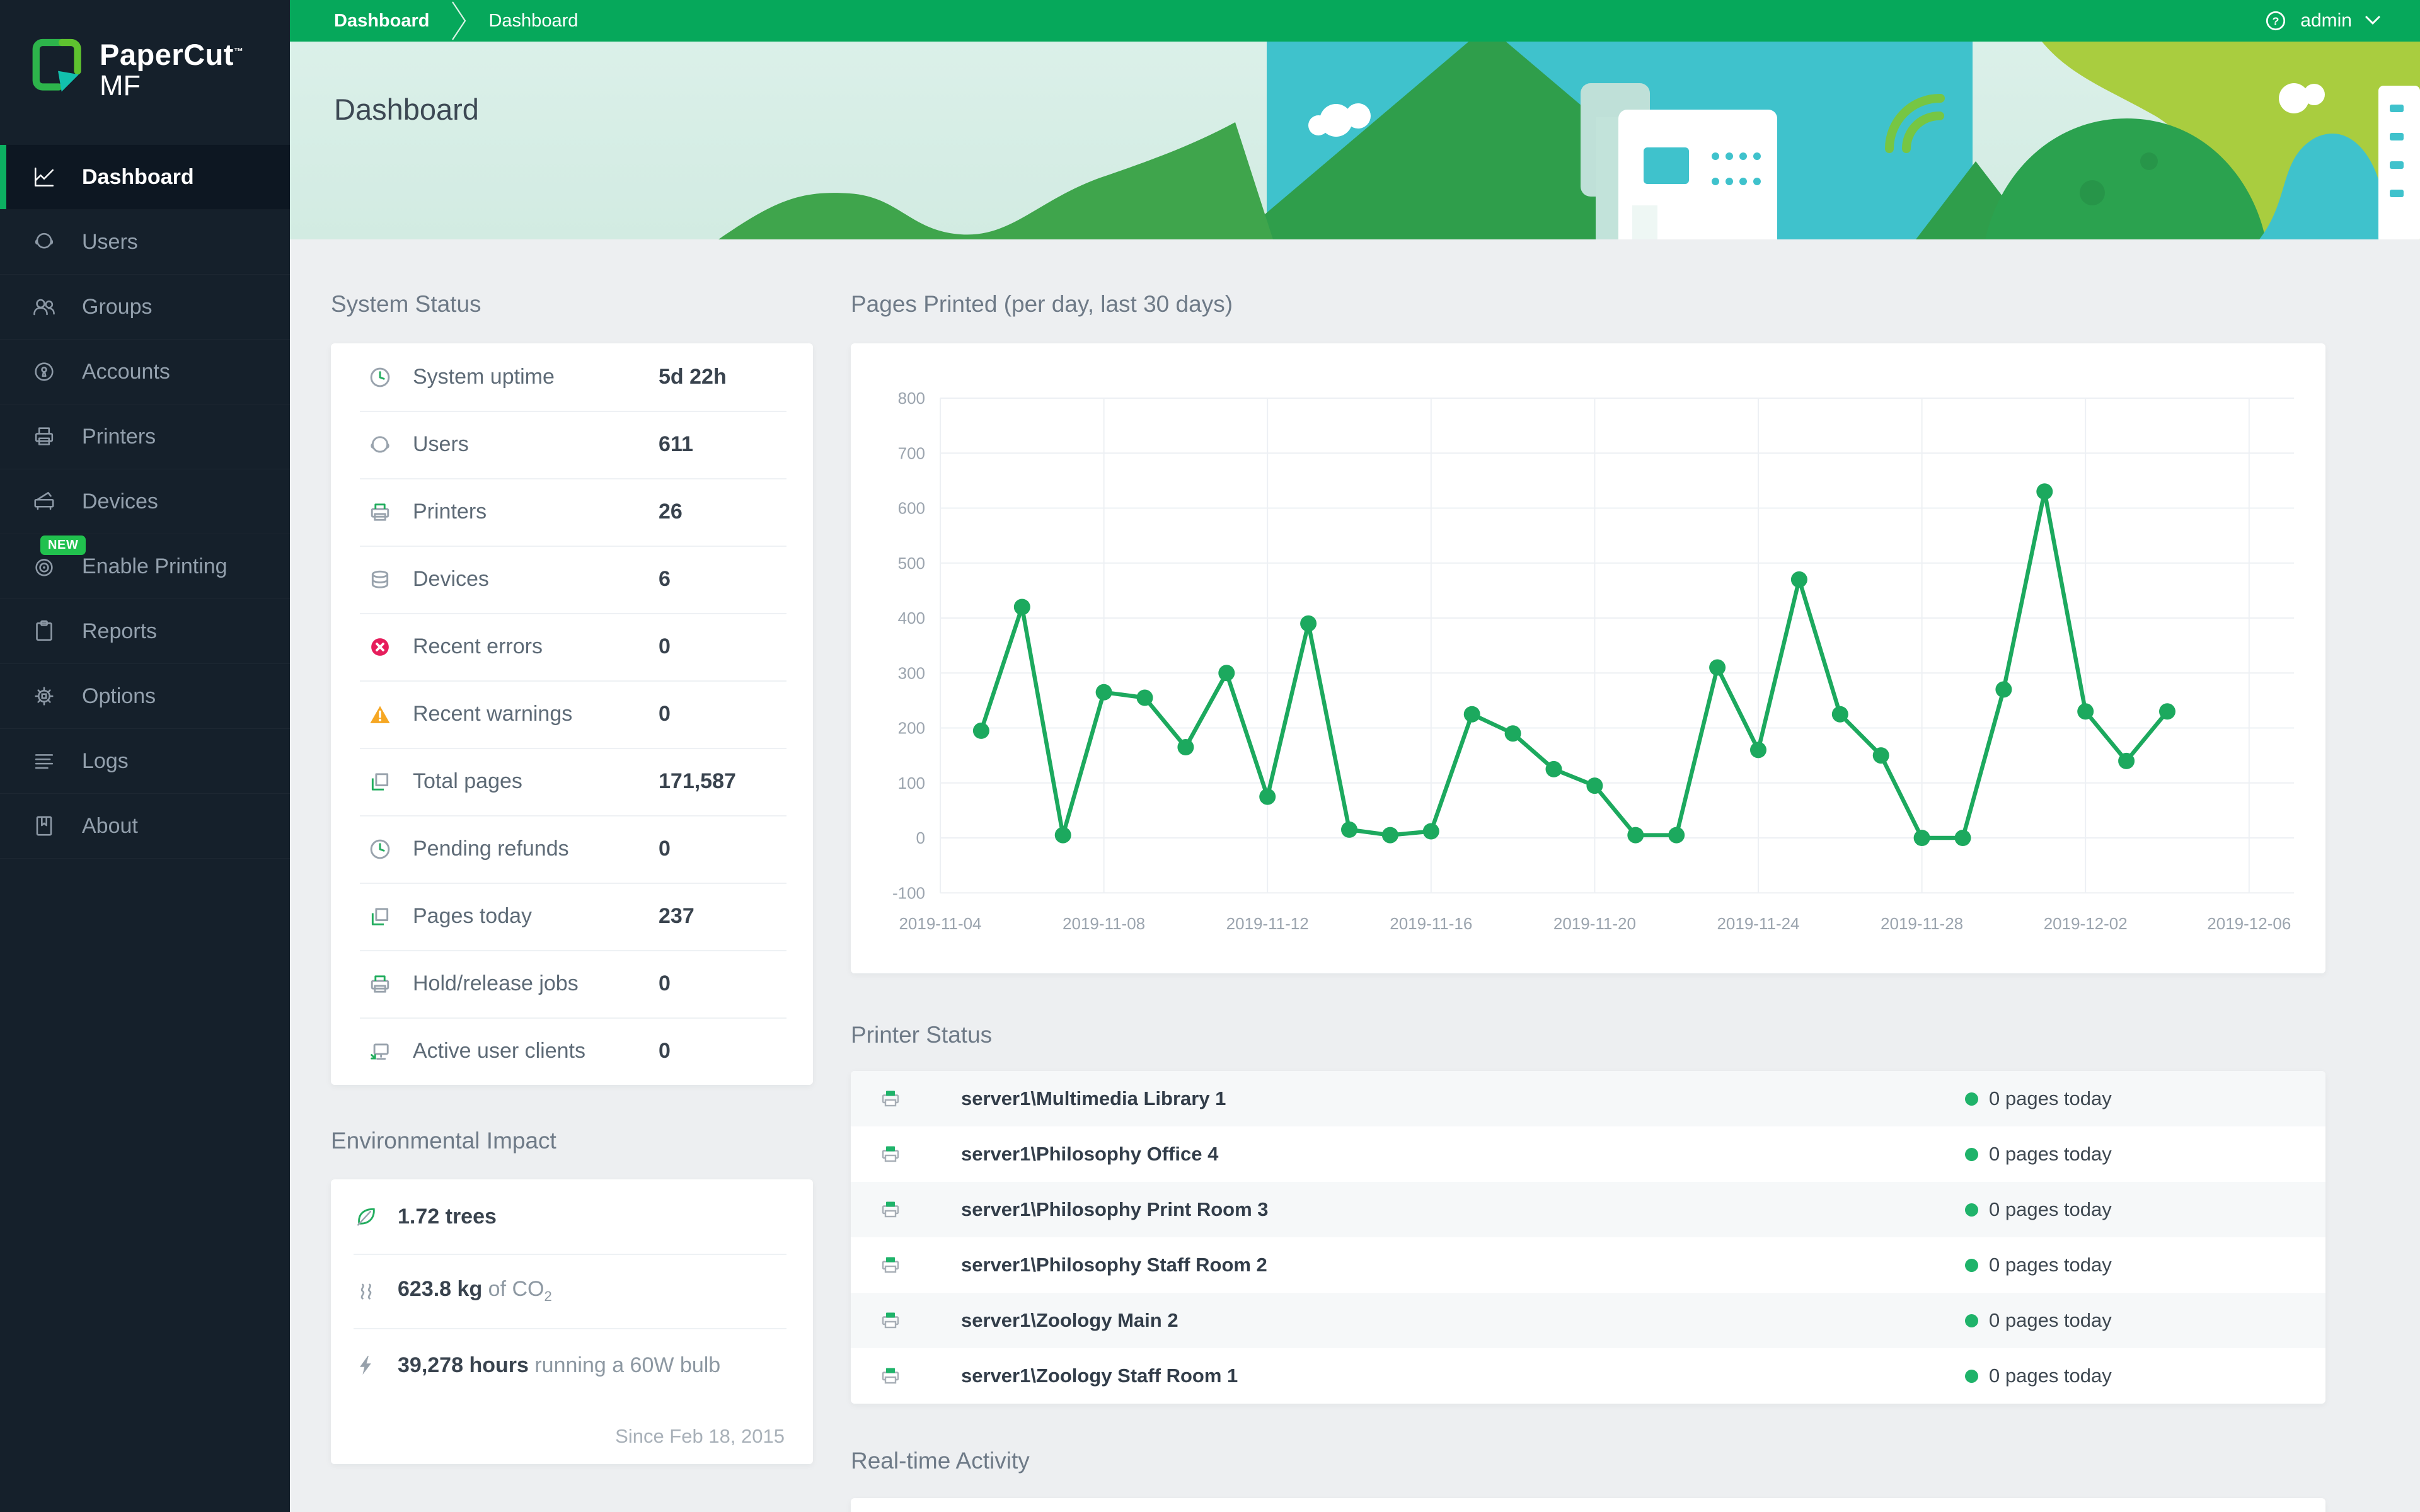 Image resolution: width=2420 pixels, height=1512 pixels. I want to click on printers-icon, so click(44, 436).